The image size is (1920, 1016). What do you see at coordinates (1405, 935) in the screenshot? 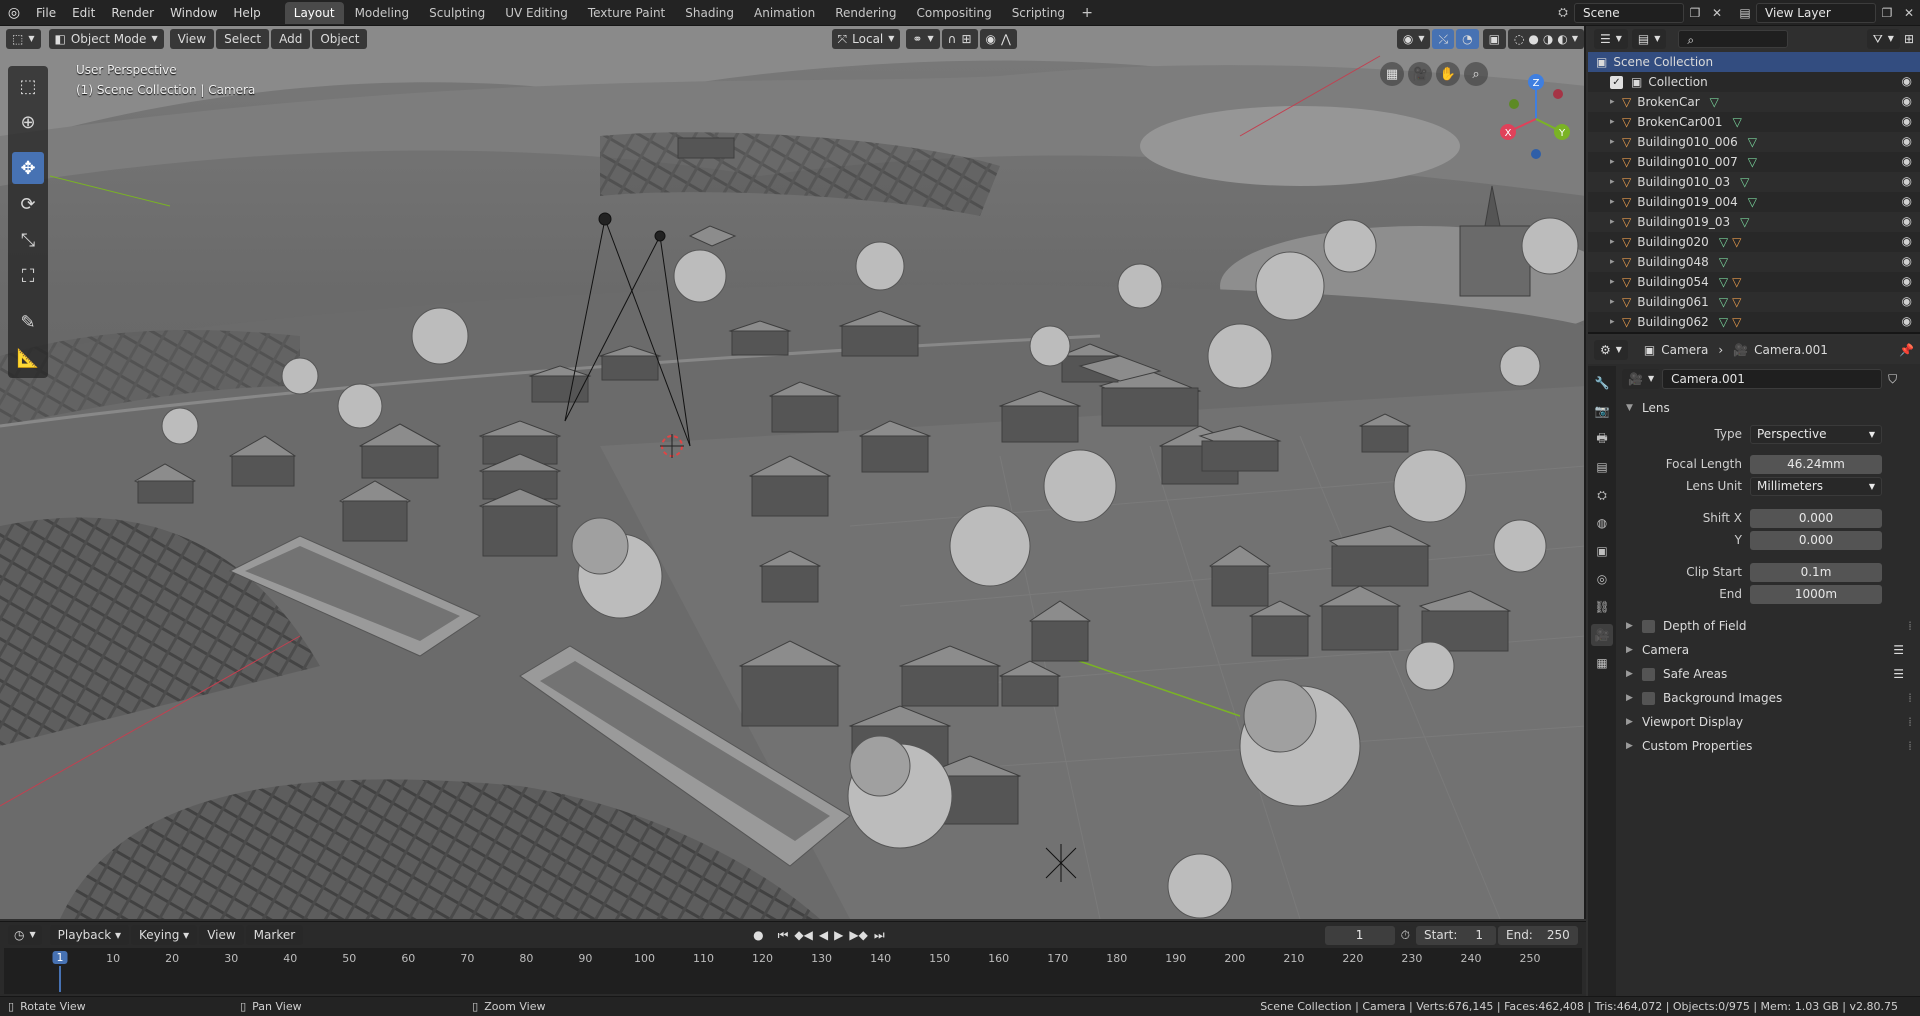
I see `stopwatch-icon: ⏱` at bounding box center [1405, 935].